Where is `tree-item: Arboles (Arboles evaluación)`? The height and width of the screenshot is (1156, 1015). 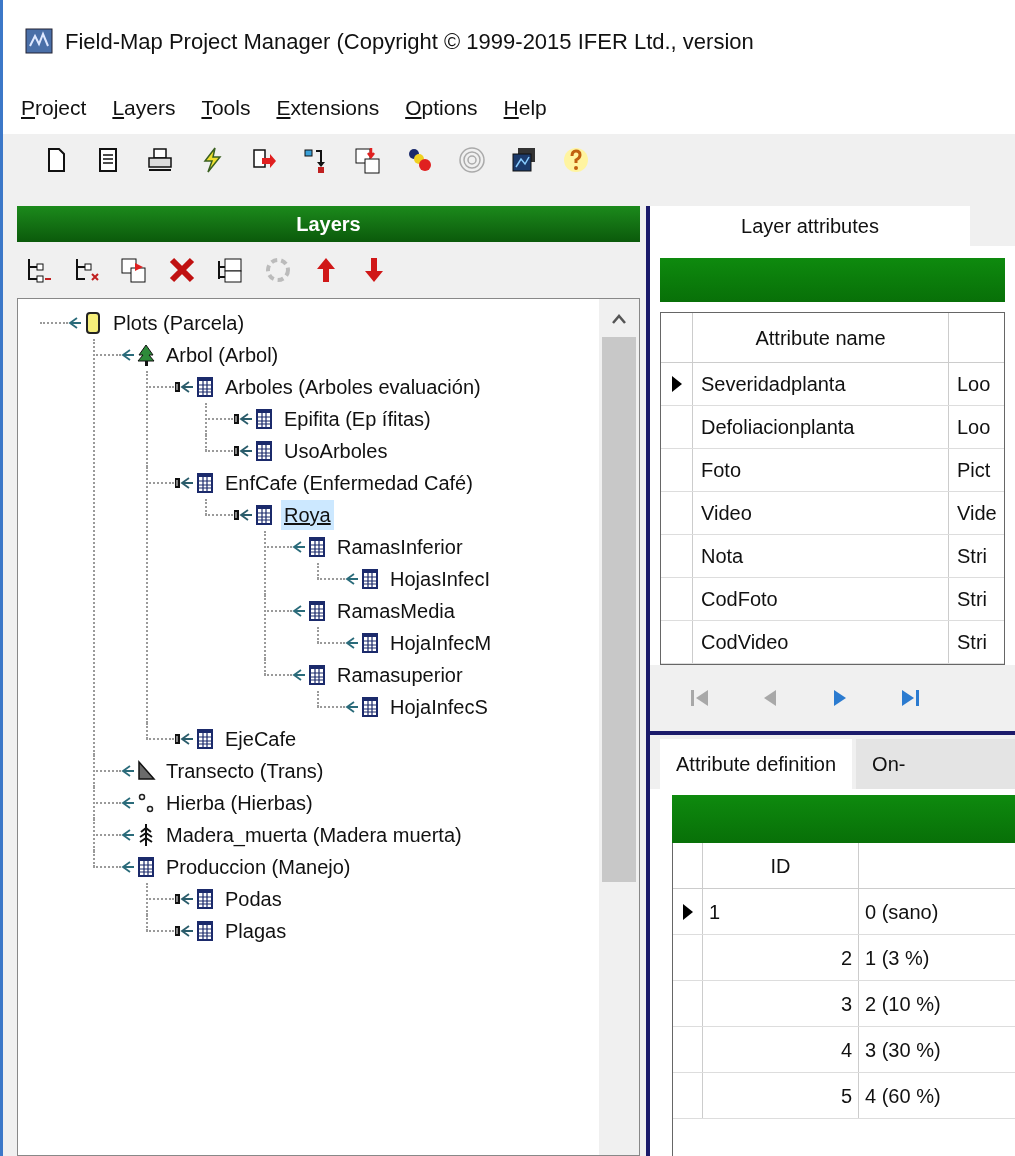 tree-item: Arboles (Arboles evaluación) is located at coordinates (353, 387).